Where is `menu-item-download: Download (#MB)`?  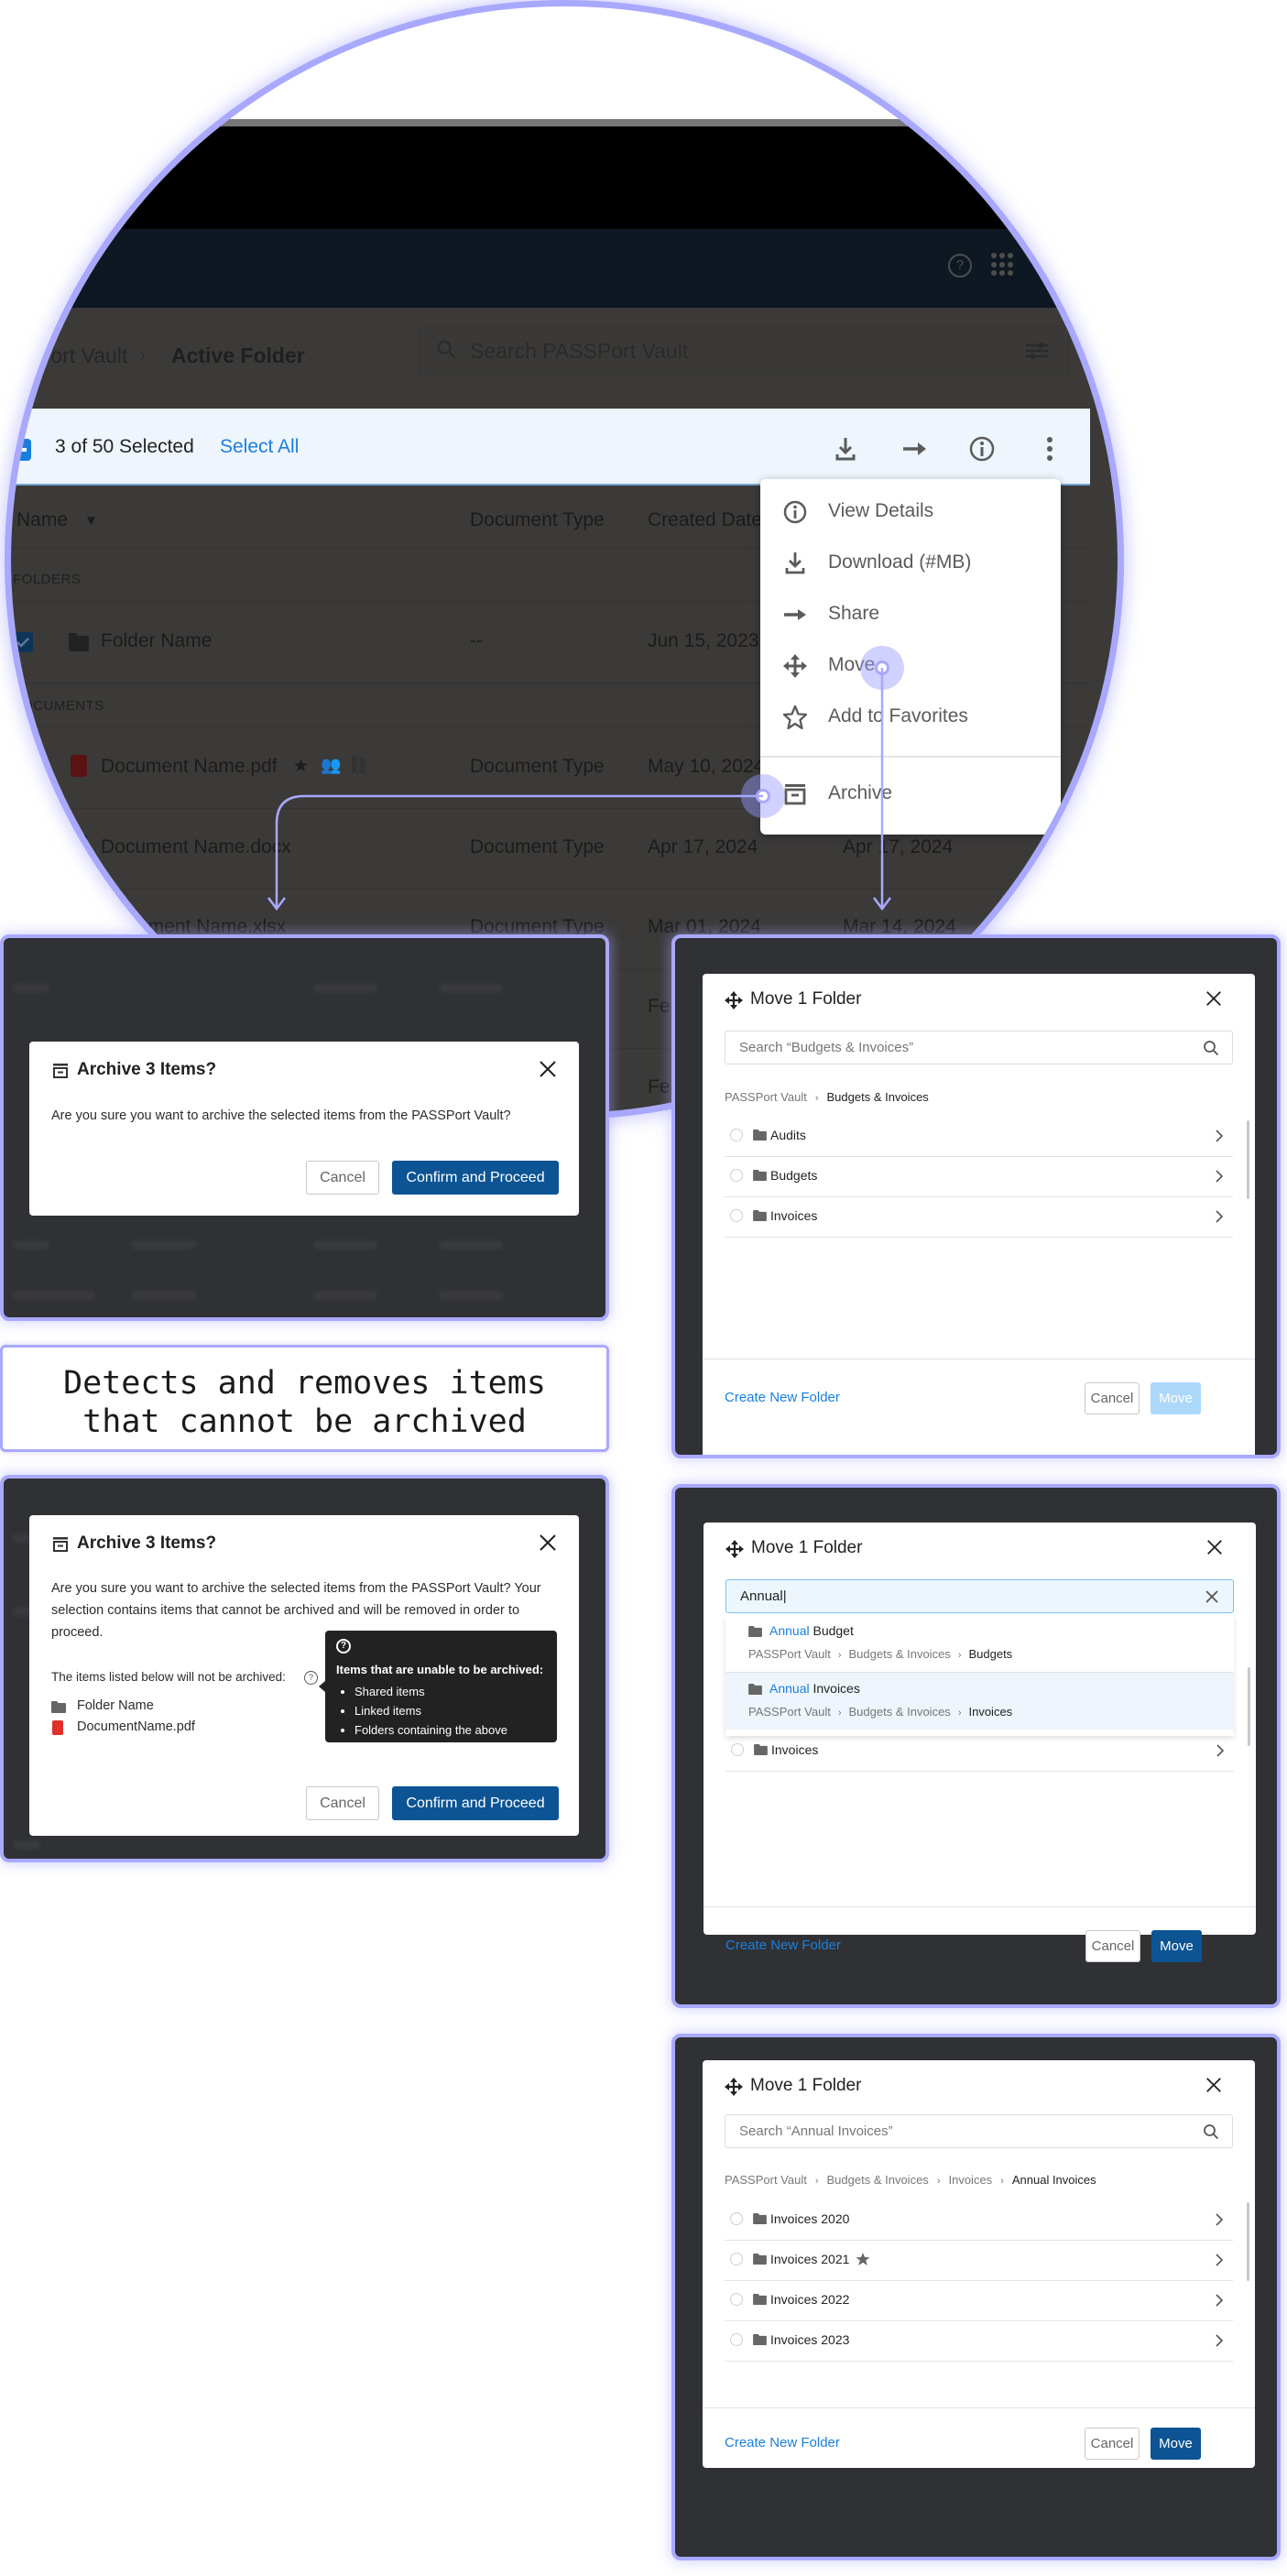 menu-item-download: Download (#MB) is located at coordinates (911, 563).